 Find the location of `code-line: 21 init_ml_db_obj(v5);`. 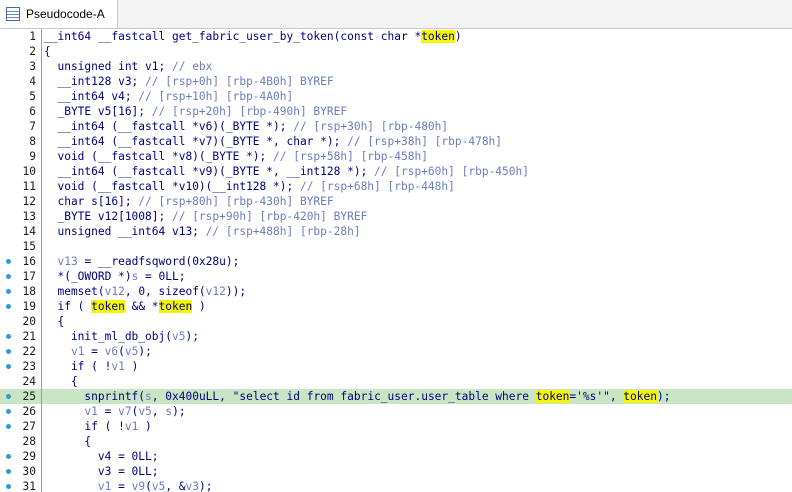

code-line: 21 init_ml_db_obj(v5); is located at coordinates (396, 336).